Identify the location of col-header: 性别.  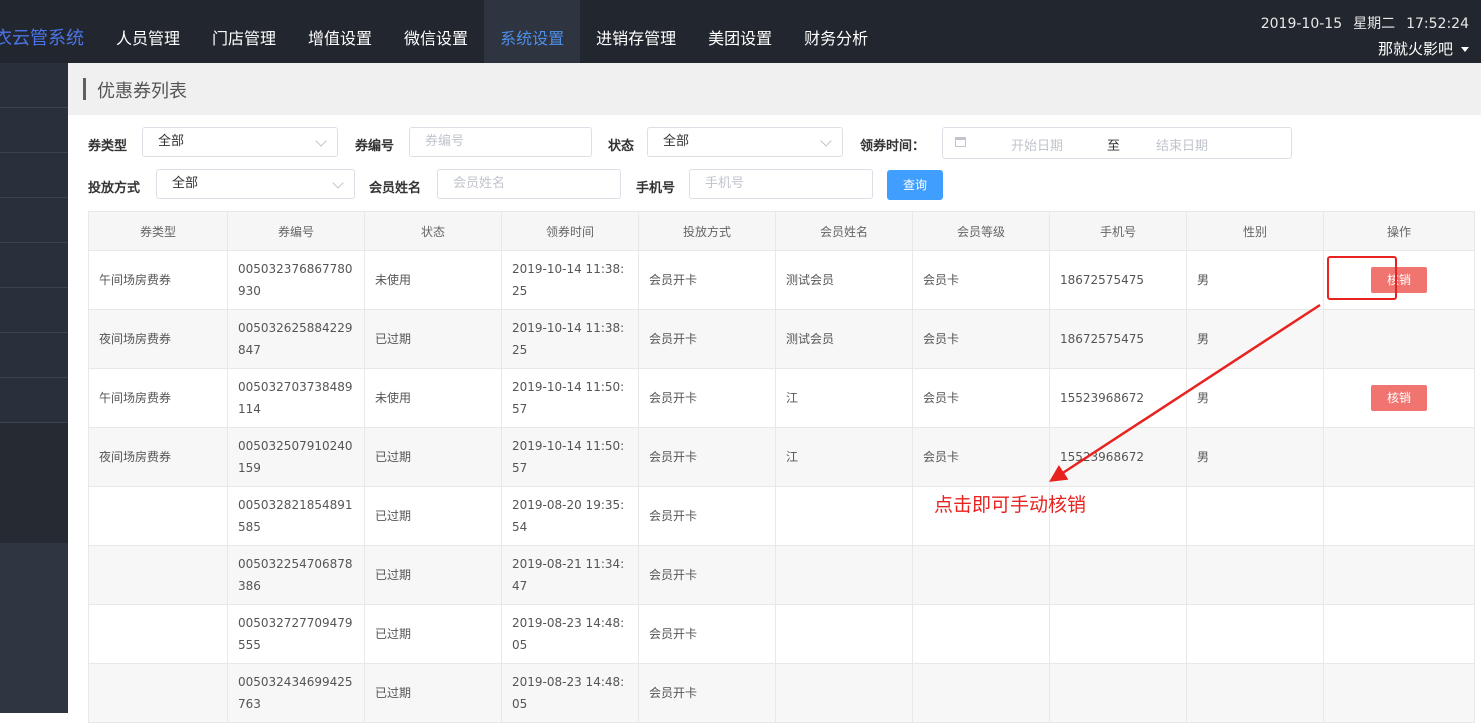
(1255, 231).